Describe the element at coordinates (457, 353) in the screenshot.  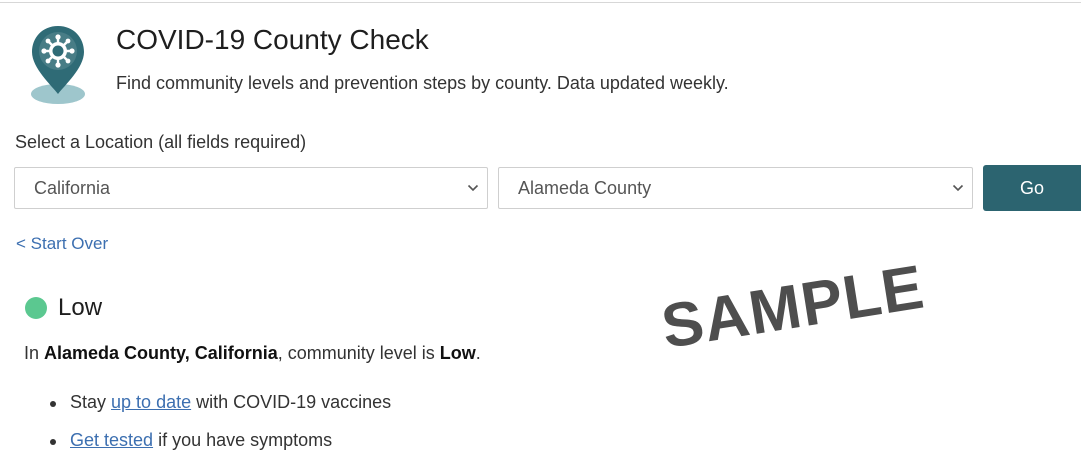
I see `summary-level: Low` at that location.